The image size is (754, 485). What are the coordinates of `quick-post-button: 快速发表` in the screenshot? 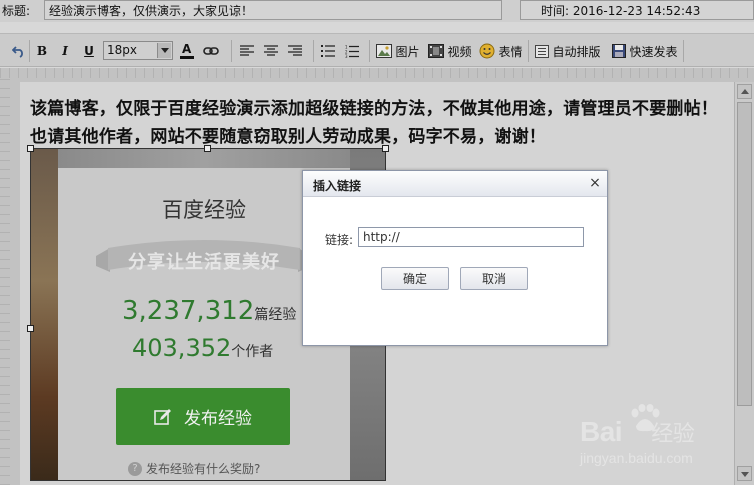 It's located at (645, 51).